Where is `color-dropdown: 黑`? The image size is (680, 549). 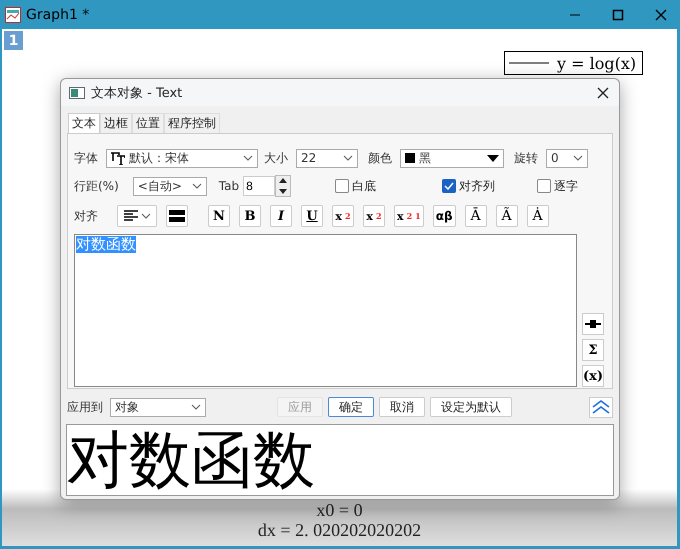 color-dropdown: 黑 is located at coordinates (452, 158).